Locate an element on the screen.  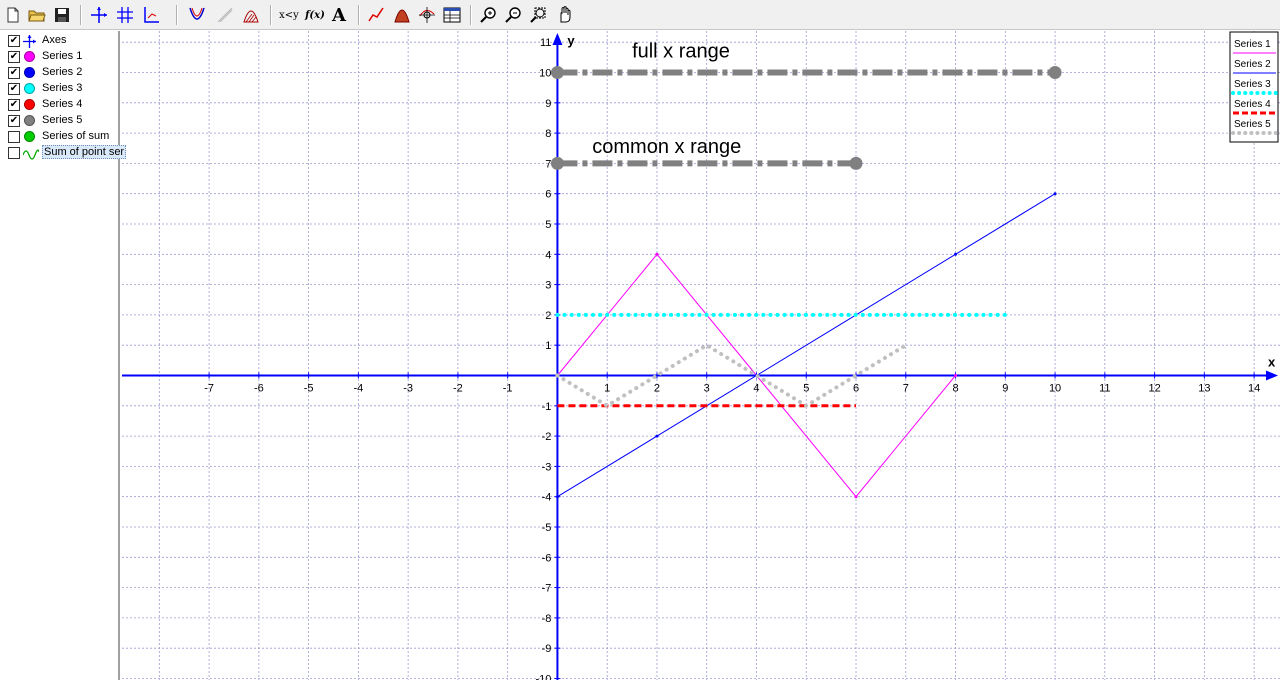
list-item-label: Axes is located at coordinates (54, 40).